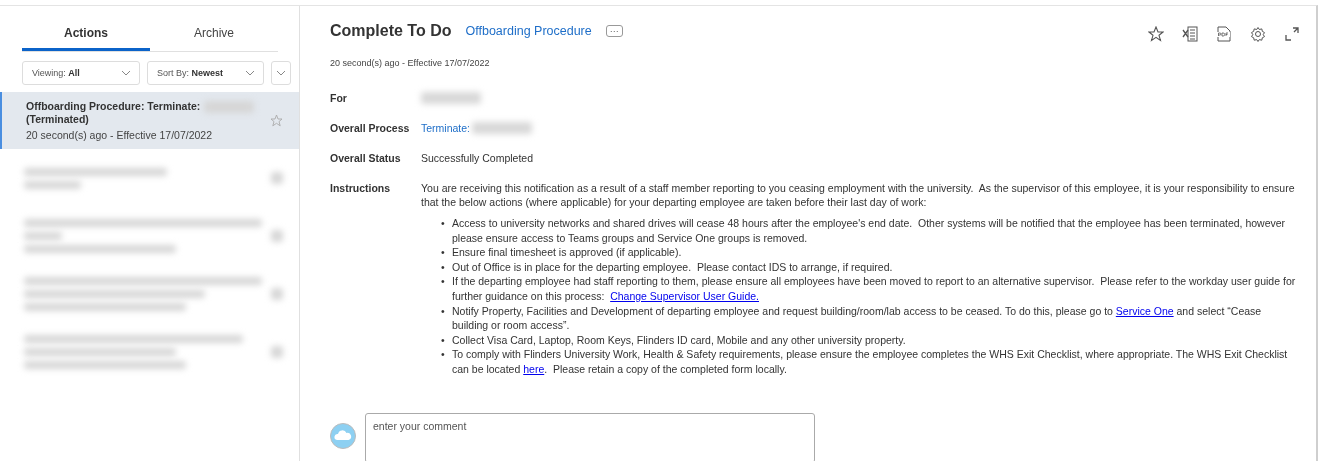 The width and height of the screenshot is (1331, 461). I want to click on process-link: Terminate:, so click(446, 128).